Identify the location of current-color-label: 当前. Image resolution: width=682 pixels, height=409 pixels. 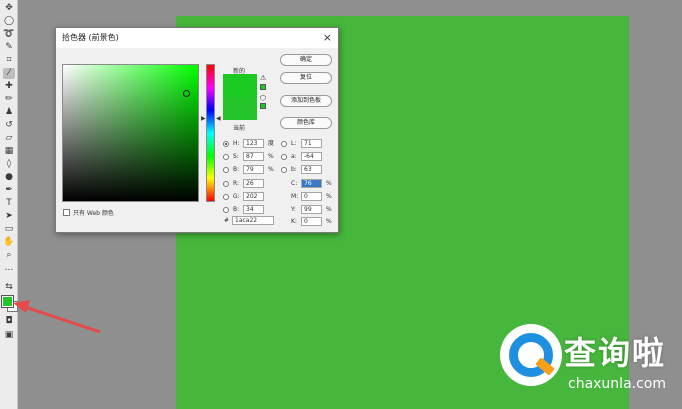
(239, 128).